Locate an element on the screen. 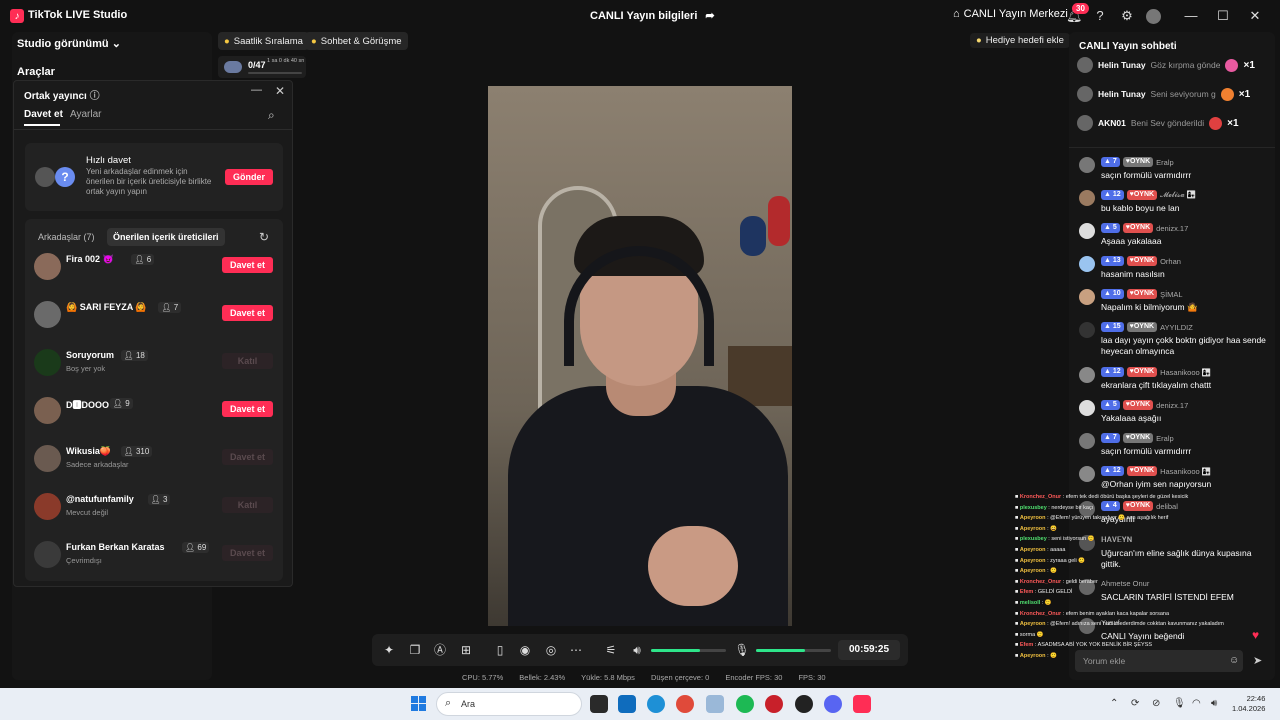 This screenshot has width=1280, height=720. tab-settings: Ayarlar is located at coordinates (86, 114).